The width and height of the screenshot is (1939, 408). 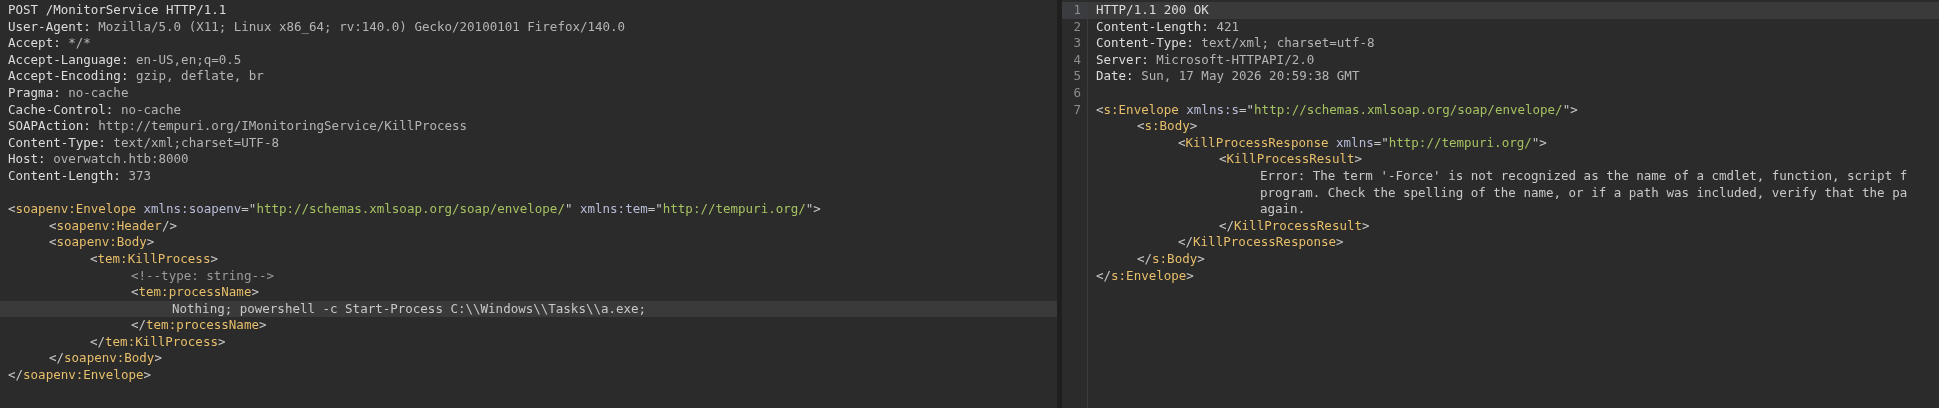 I want to click on line-number: 1, so click(x=1077, y=9).